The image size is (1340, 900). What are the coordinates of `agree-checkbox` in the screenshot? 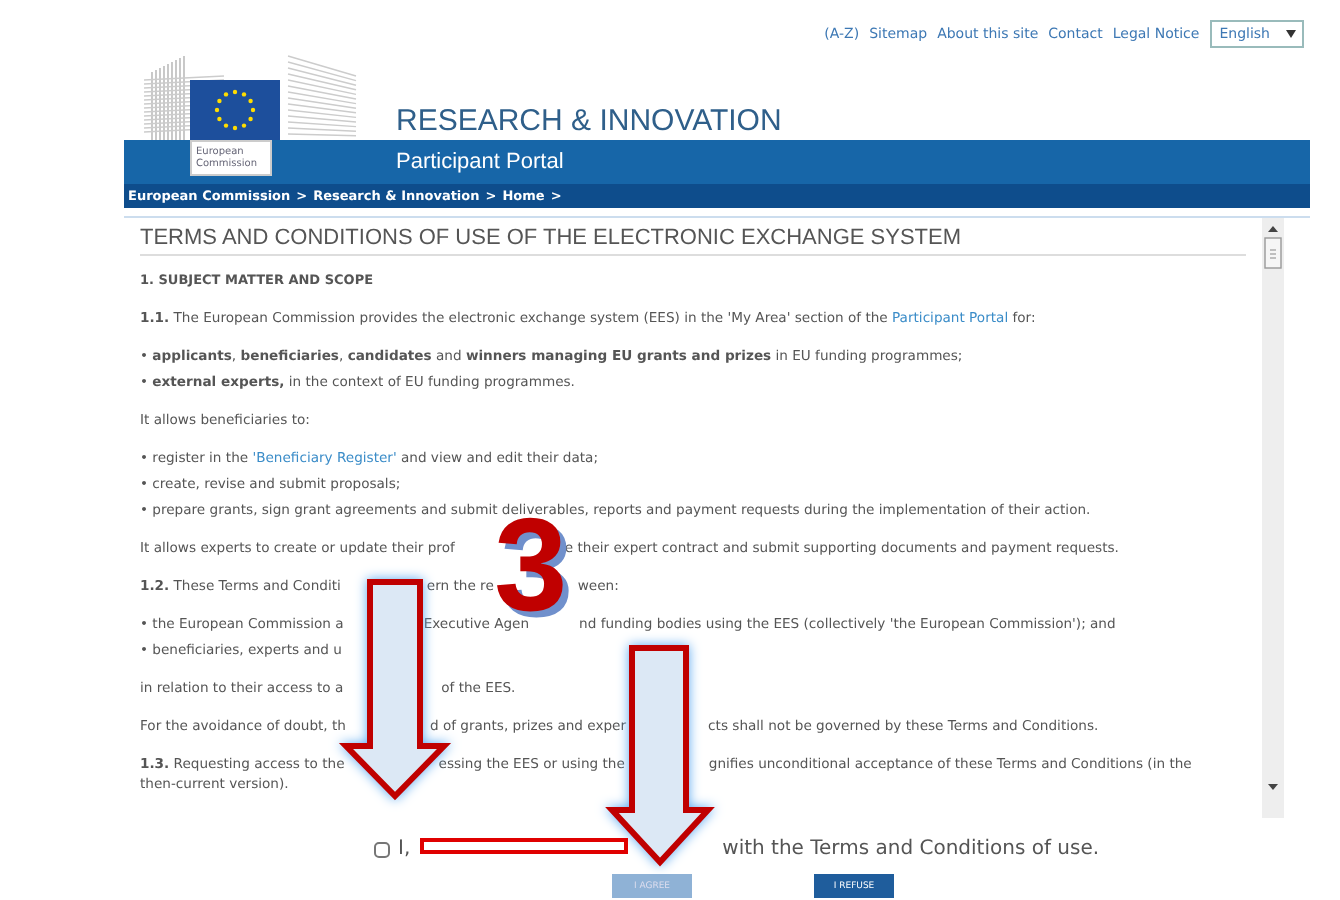 It's located at (382, 849).